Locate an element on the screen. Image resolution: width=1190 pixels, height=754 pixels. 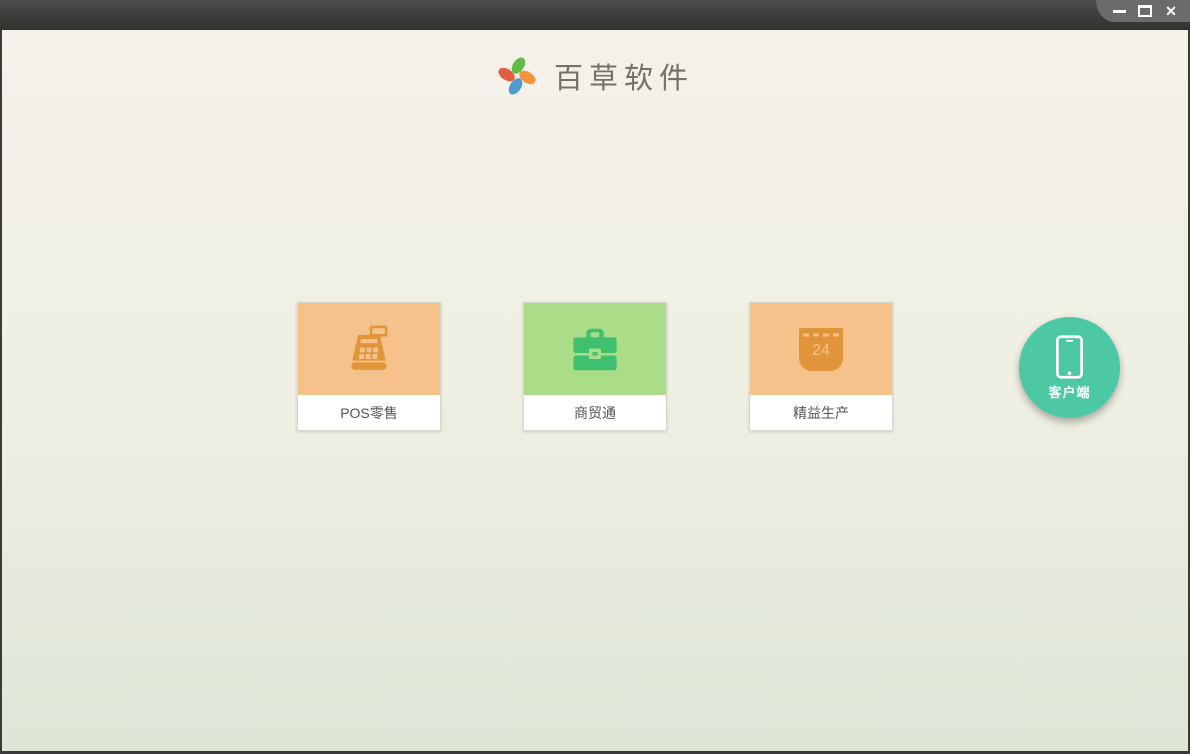
briefcase-icon is located at coordinates (595, 349).